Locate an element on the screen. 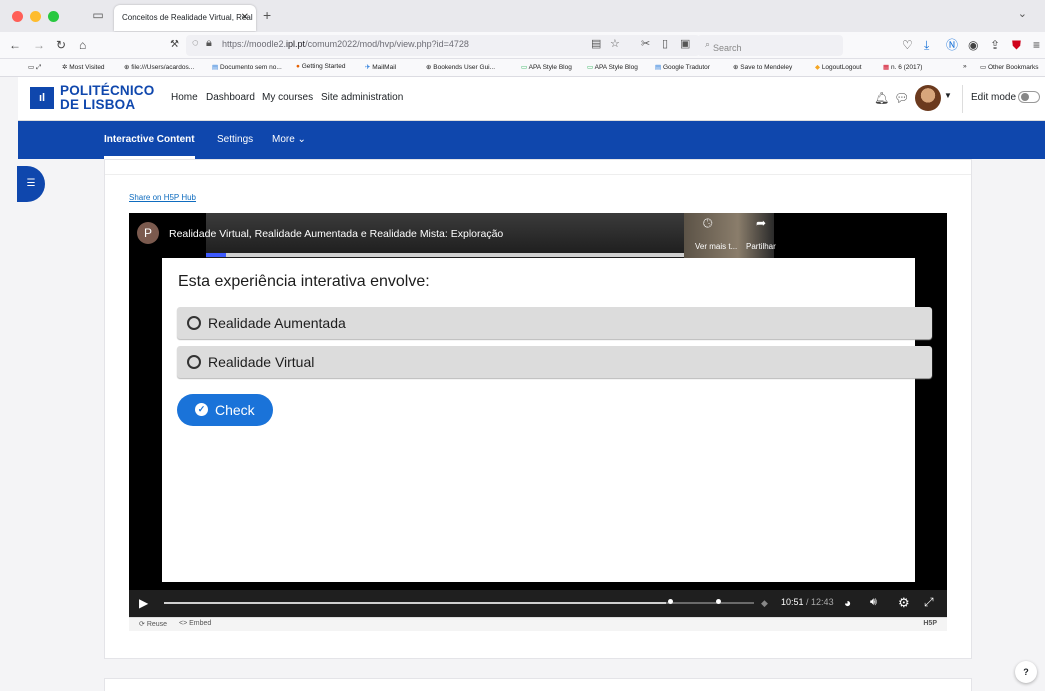 Image resolution: width=1045 pixels, height=691 pixels. option-label: Realidade Virtual is located at coordinates (261, 362).